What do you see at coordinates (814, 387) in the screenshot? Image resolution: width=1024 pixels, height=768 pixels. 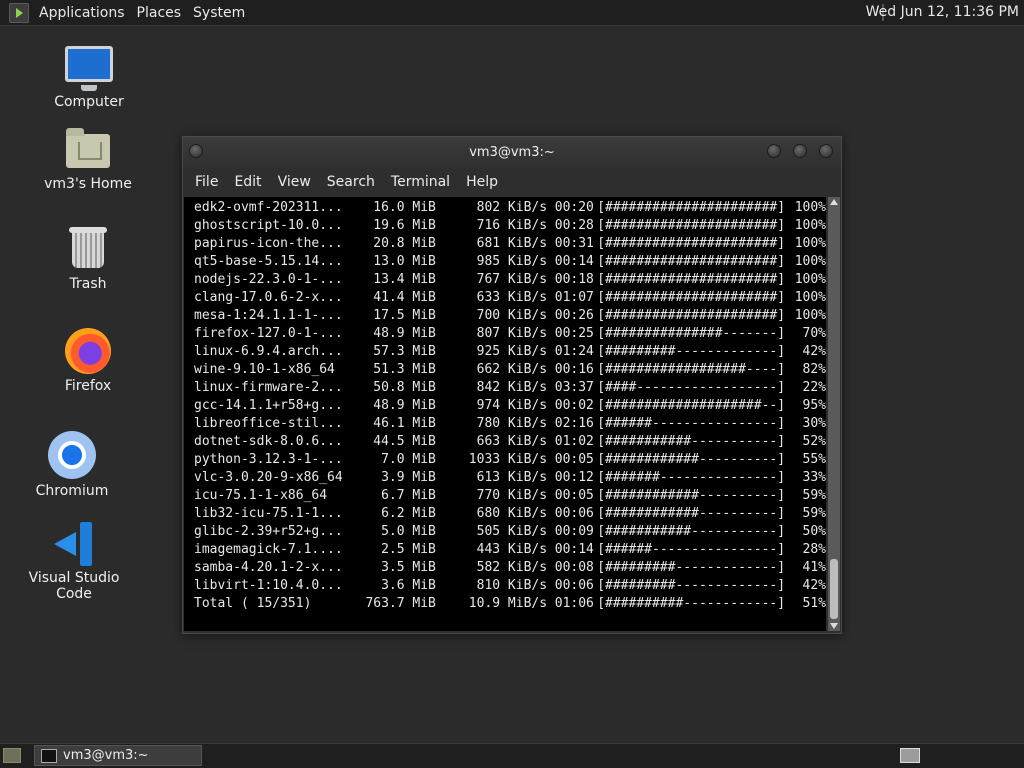 I see `terminal-cell-pct: 22%` at bounding box center [814, 387].